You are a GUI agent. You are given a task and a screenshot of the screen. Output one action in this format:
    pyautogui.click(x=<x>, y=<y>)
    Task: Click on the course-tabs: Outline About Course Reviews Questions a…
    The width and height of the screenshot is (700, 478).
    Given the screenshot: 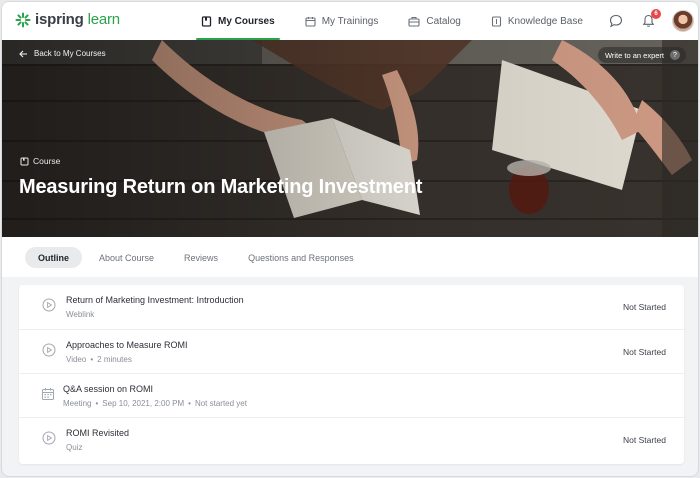 What is the action you would take?
    pyautogui.click(x=198, y=257)
    